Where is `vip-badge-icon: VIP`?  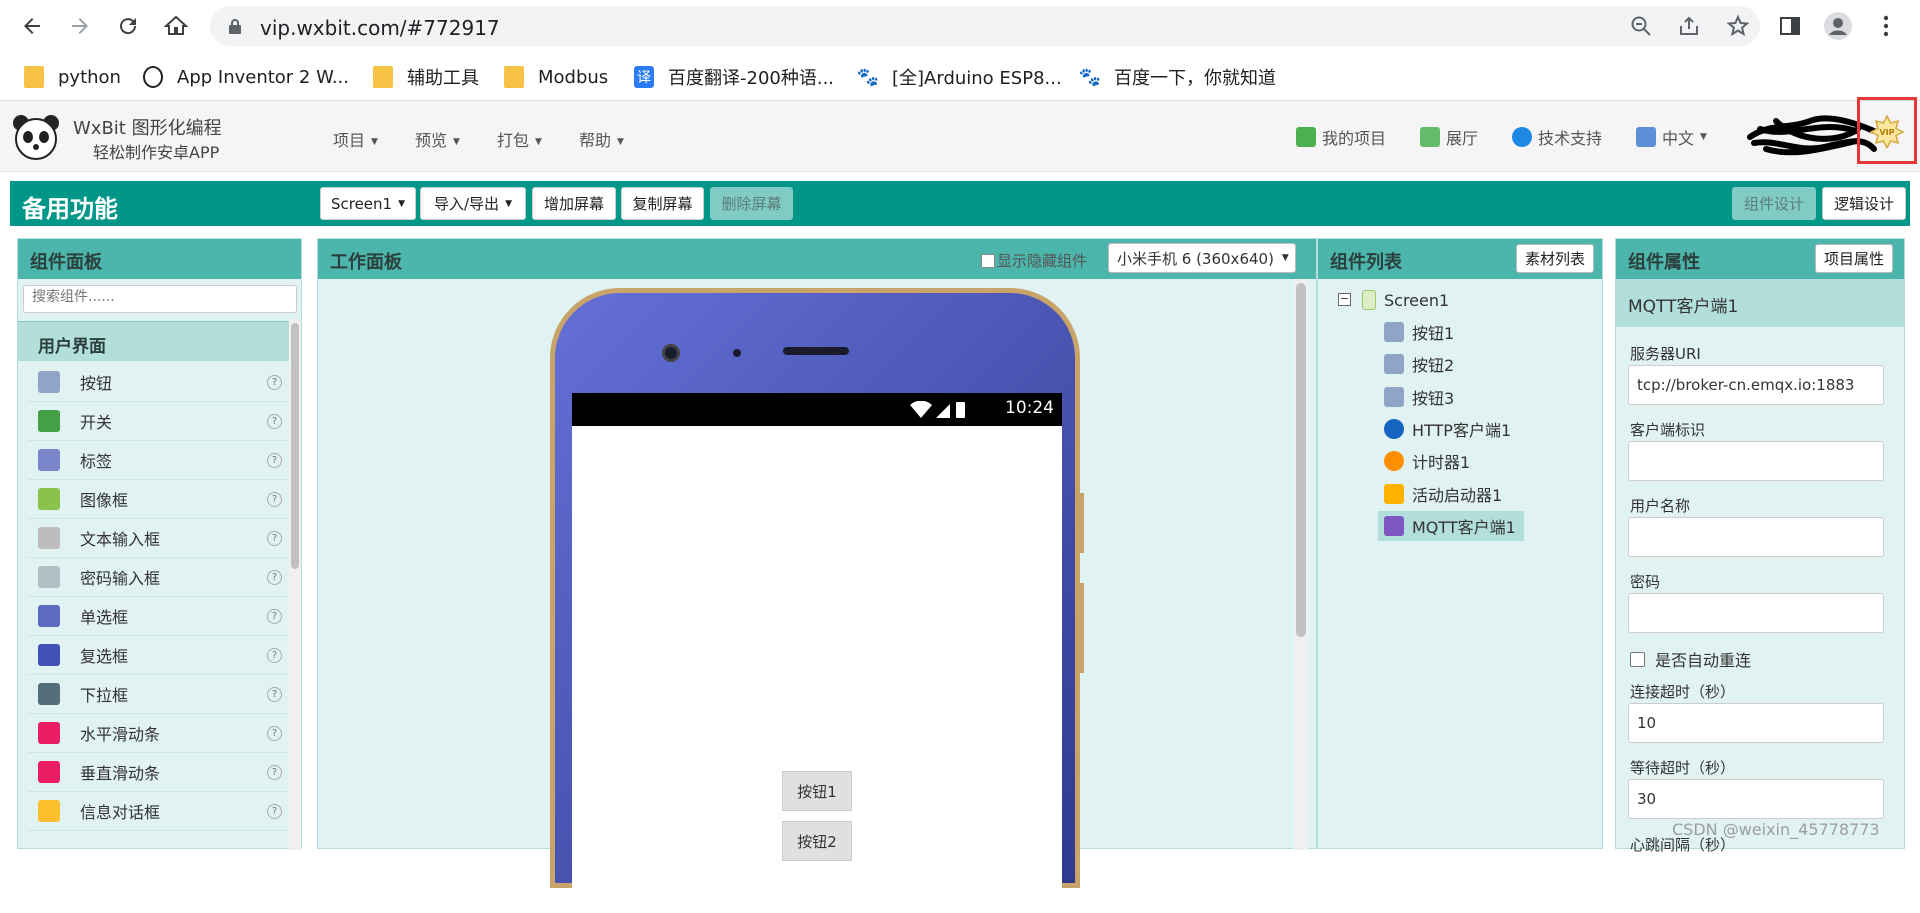
vip-badge-icon: VIP is located at coordinates (1887, 131).